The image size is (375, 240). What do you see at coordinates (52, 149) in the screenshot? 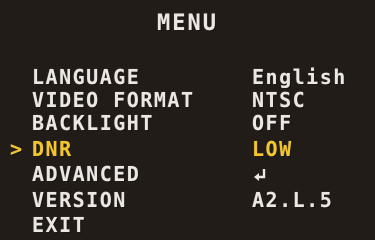
I see `menu-item-label: DNR` at bounding box center [52, 149].